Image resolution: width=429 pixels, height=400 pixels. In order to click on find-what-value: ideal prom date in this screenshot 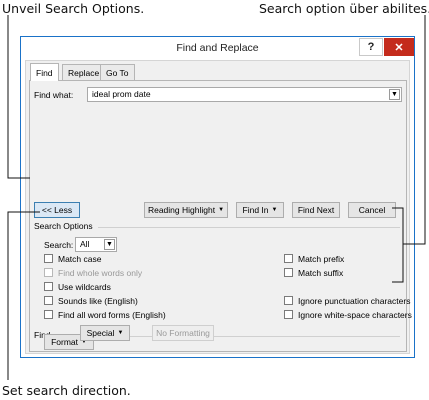, I will do `click(121, 94)`.